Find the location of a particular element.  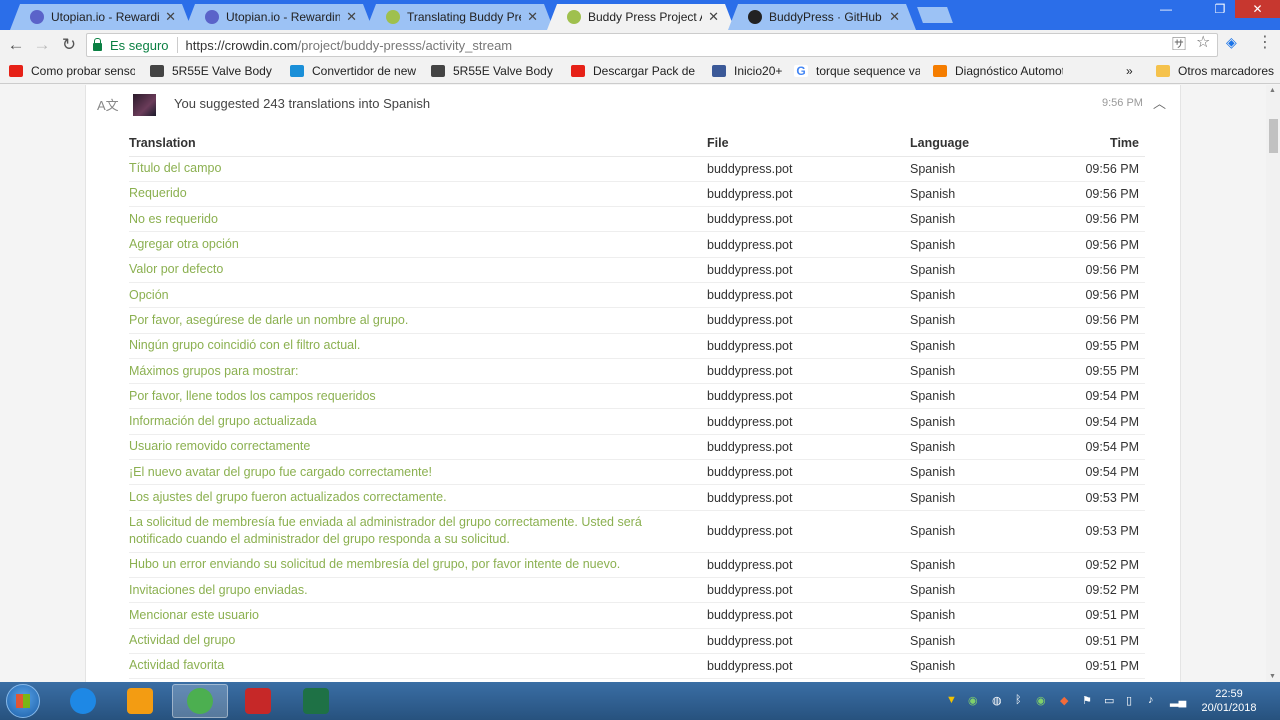

tab-utopian-1: Utopian.io - Rewarding O ✕ is located at coordinates (101, 17).